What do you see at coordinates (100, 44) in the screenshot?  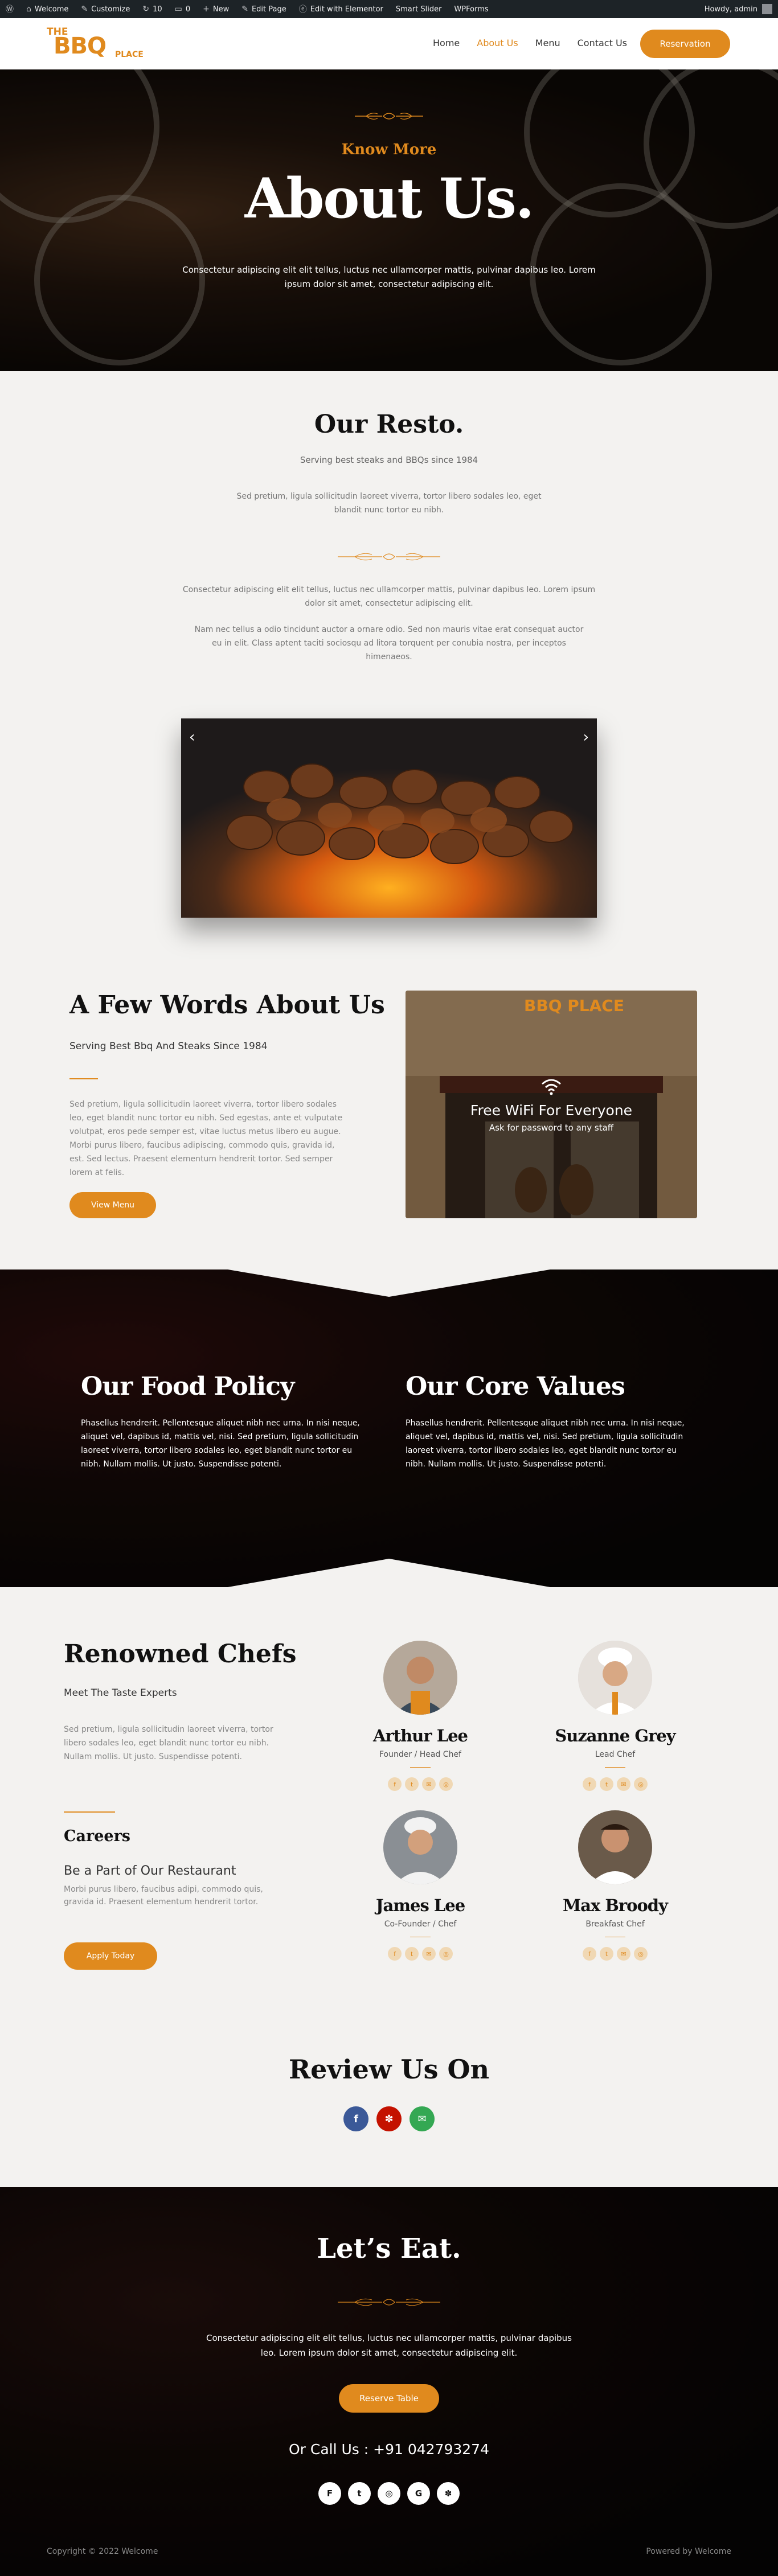 I see `site-logo: THE BBQ PLACE` at bounding box center [100, 44].